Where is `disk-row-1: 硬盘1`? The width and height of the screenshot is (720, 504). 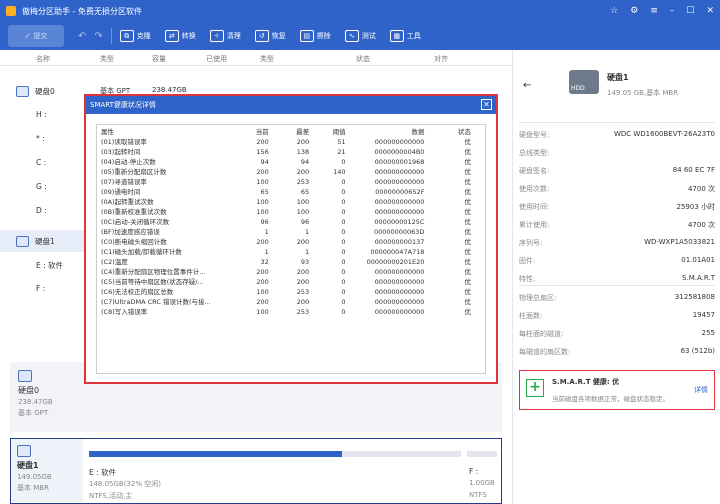 disk-row-1: 硬盘1 is located at coordinates (43, 241).